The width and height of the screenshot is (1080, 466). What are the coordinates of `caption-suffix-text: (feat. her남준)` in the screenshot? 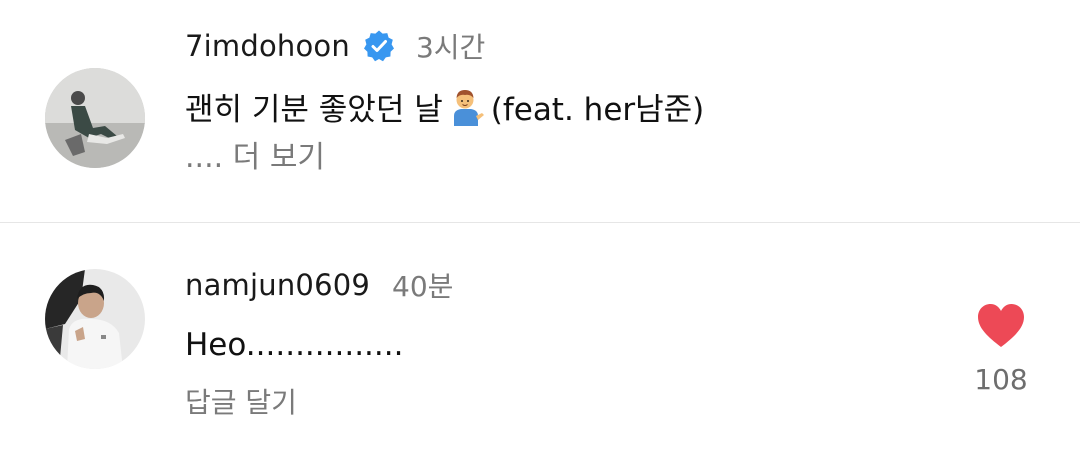 It's located at (597, 109).